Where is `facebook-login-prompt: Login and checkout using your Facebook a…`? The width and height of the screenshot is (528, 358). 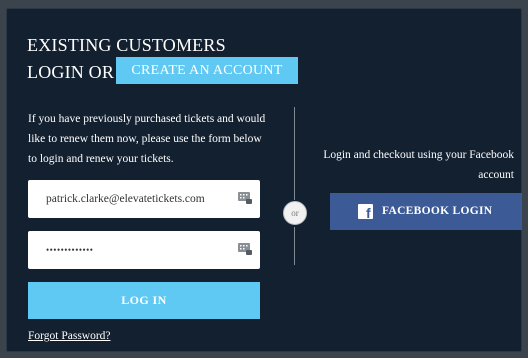 facebook-login-prompt: Login and checkout using your Facebook a… is located at coordinates (418, 165).